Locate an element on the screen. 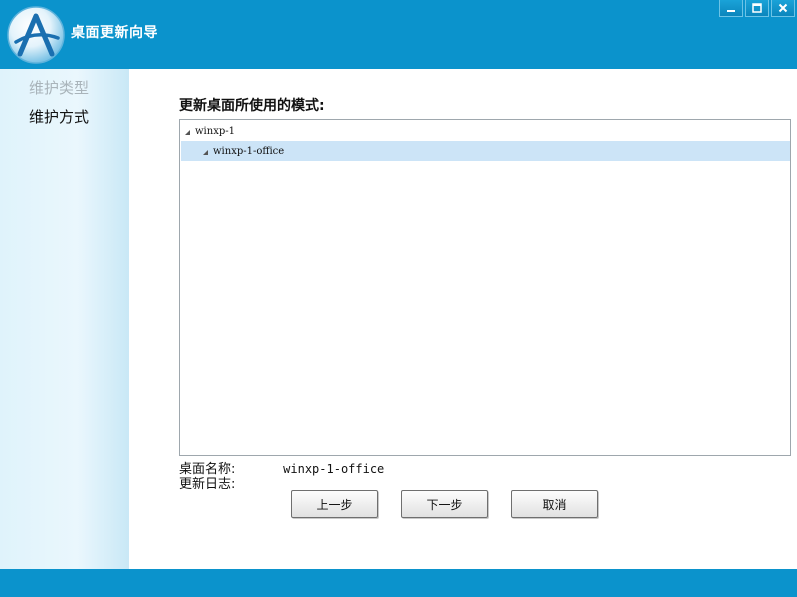  window-title: 桌面更新向导 is located at coordinates (114, 33).